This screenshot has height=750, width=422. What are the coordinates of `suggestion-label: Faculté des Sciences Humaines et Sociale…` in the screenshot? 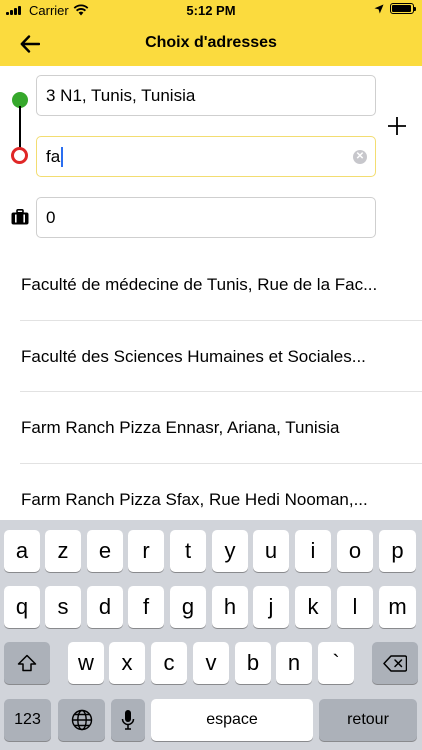 It's located at (193, 356).